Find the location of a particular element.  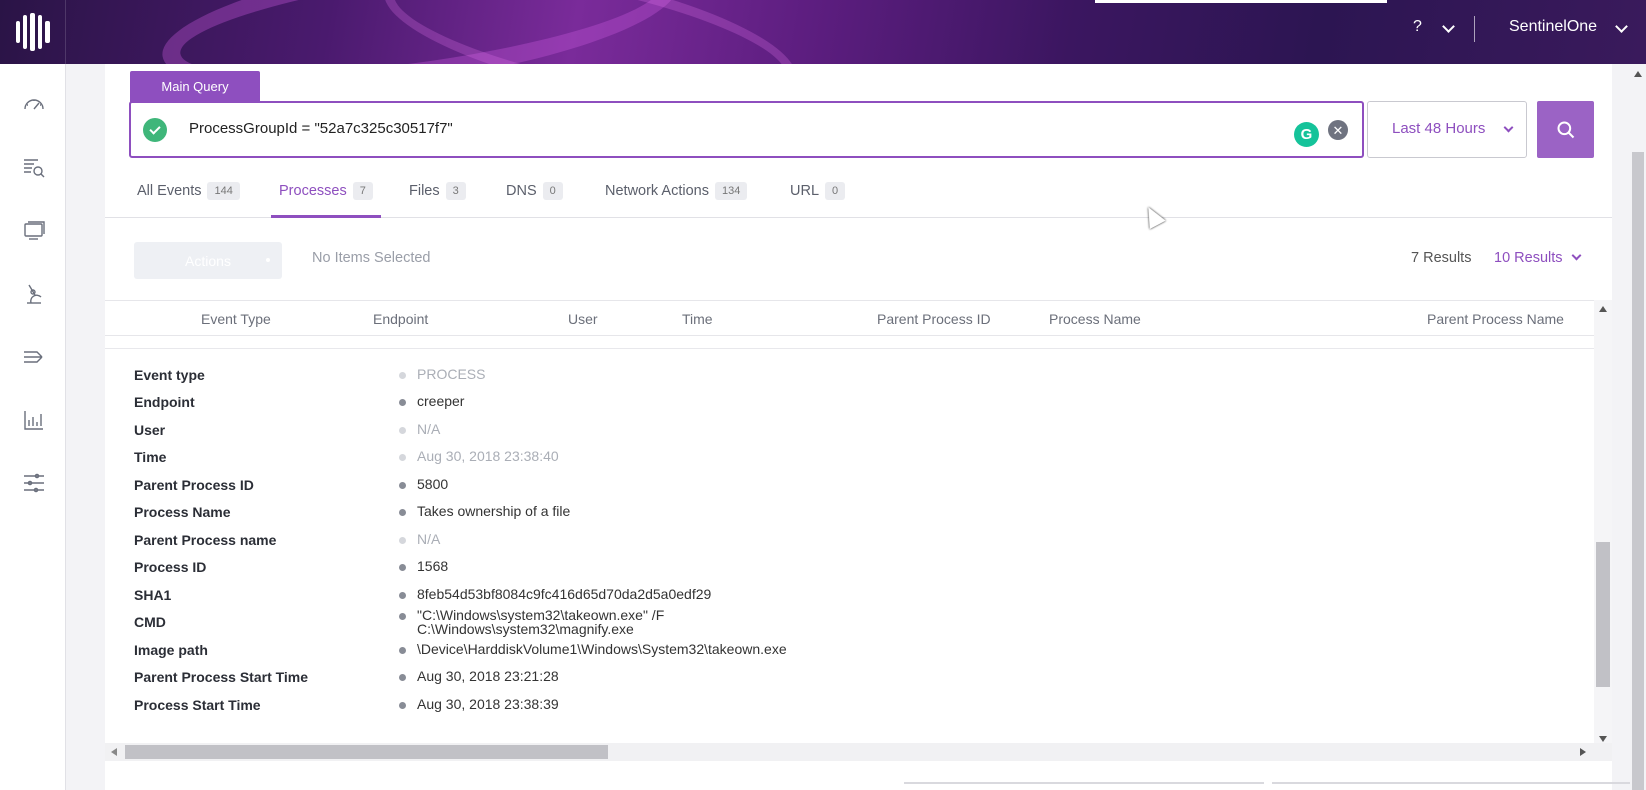

detail-key: SHA1 is located at coordinates (153, 595).